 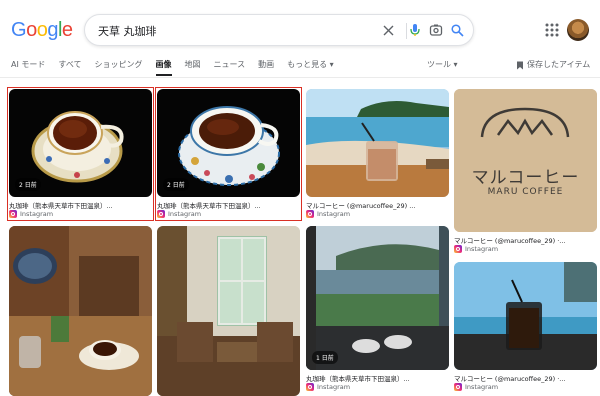 What do you see at coordinates (457, 30) in the screenshot?
I see `search-icon` at bounding box center [457, 30].